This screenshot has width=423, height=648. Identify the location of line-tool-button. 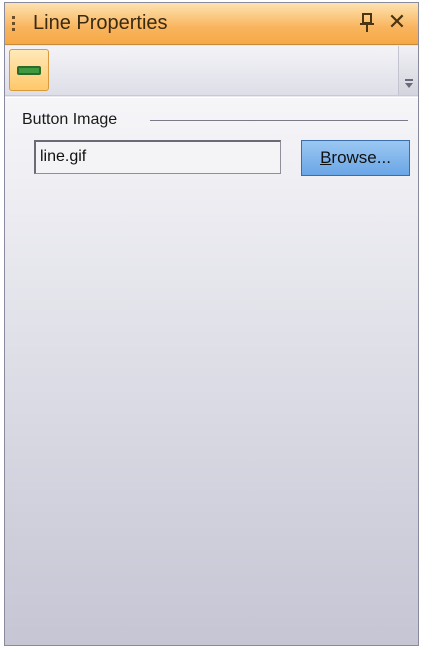
(29, 70).